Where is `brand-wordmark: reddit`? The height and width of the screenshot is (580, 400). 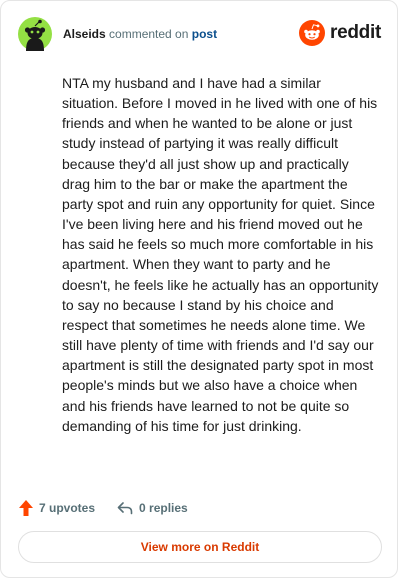 brand-wordmark: reddit is located at coordinates (355, 32).